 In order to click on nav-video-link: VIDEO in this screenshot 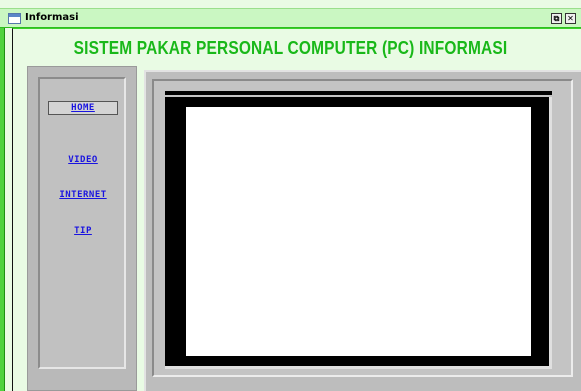, I will do `click(83, 160)`.